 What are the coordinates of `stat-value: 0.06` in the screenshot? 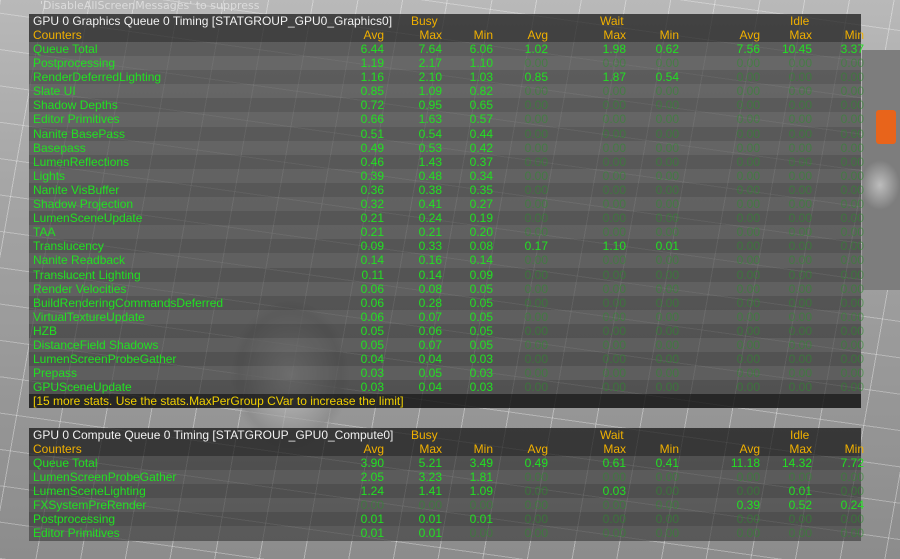 It's located at (372, 302).